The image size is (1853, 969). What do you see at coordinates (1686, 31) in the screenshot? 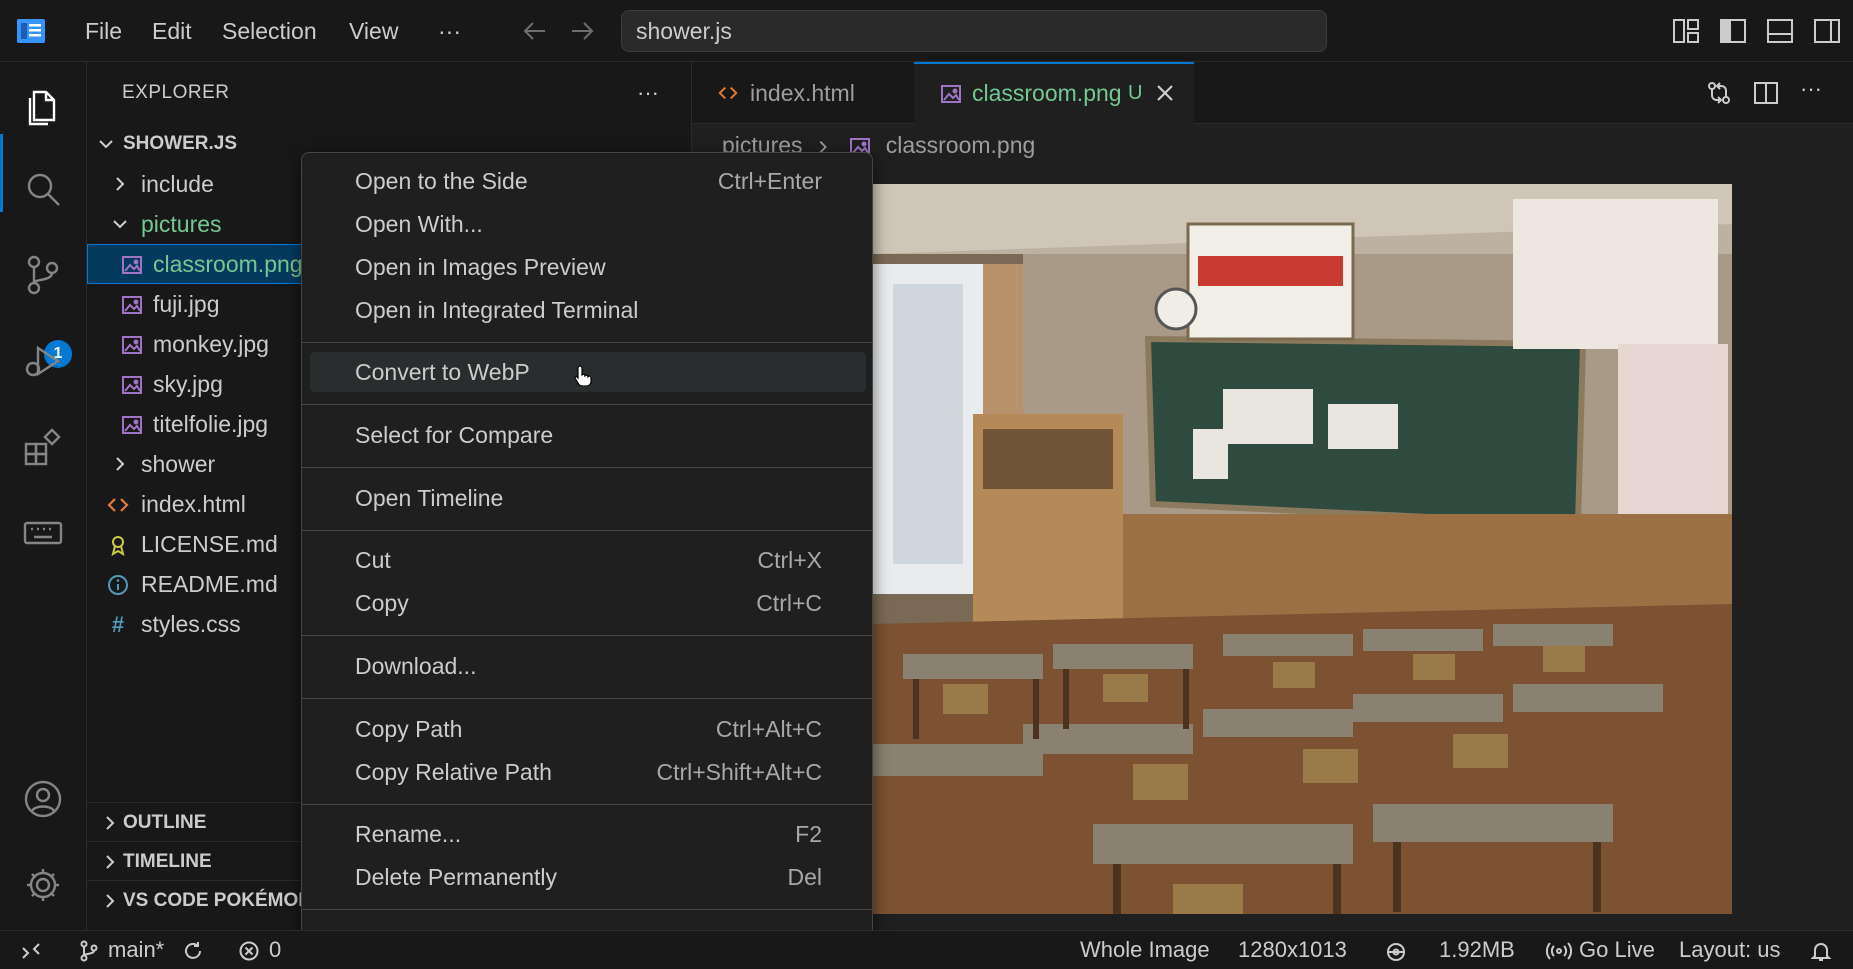
I see `customize-layout-icon` at bounding box center [1686, 31].